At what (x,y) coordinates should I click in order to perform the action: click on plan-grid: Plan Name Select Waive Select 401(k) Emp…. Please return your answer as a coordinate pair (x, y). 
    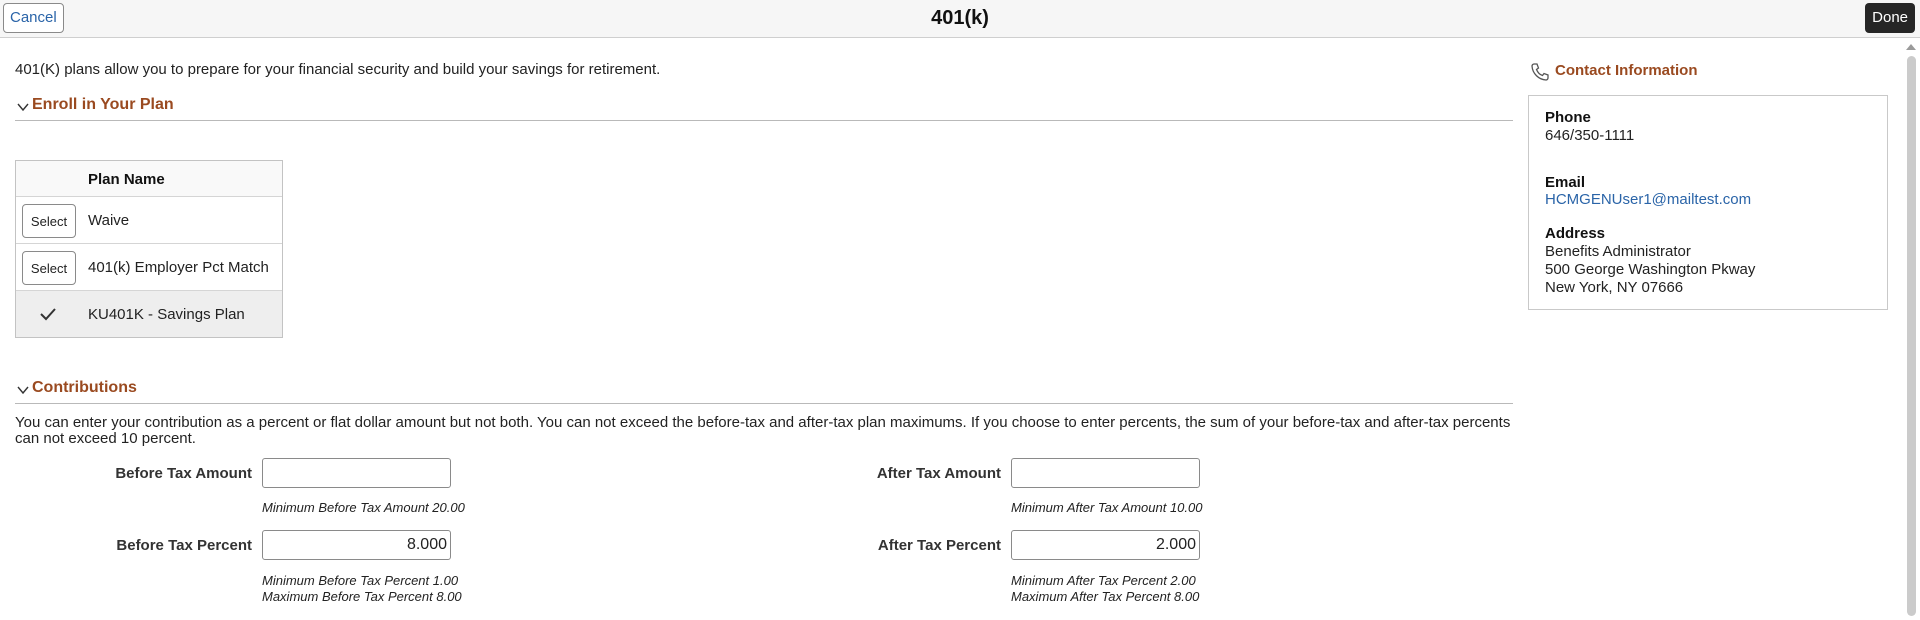
    Looking at the image, I should click on (149, 249).